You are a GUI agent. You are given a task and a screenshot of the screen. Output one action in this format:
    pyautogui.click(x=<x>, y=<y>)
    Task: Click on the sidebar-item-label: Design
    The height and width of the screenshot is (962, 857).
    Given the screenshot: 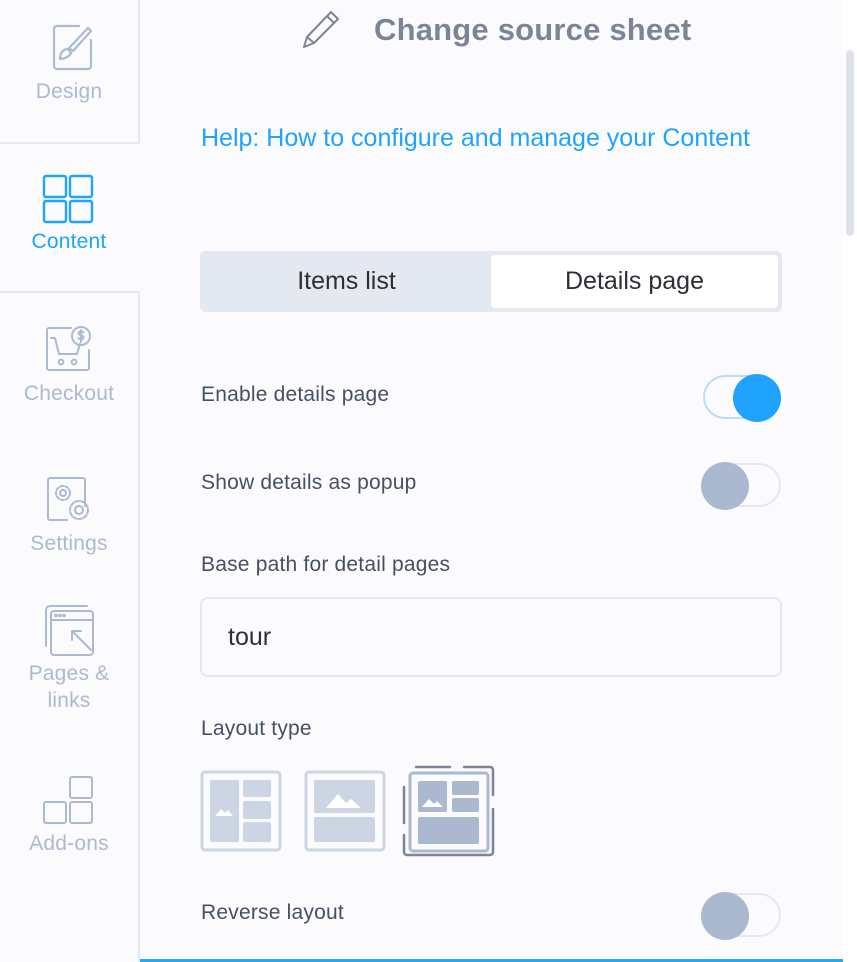 What is the action you would take?
    pyautogui.click(x=69, y=91)
    